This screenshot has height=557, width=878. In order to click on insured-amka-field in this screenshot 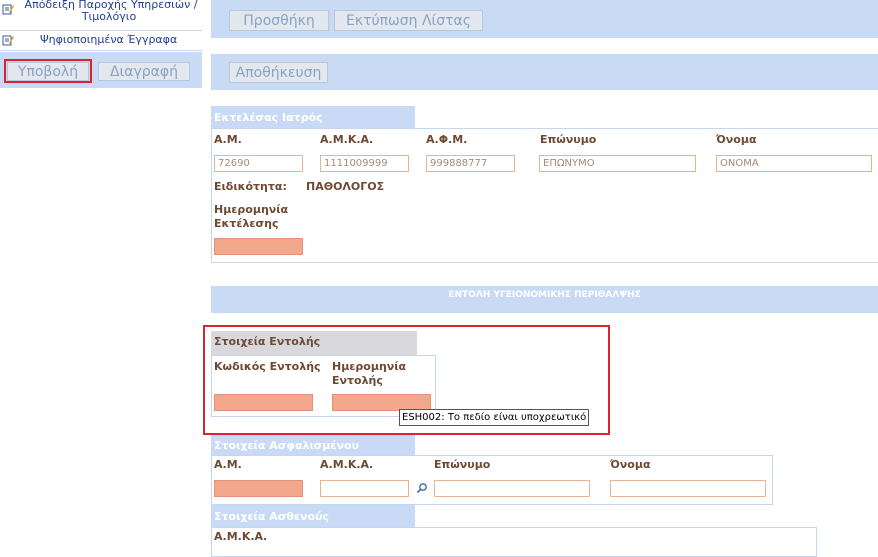, I will do `click(364, 488)`.